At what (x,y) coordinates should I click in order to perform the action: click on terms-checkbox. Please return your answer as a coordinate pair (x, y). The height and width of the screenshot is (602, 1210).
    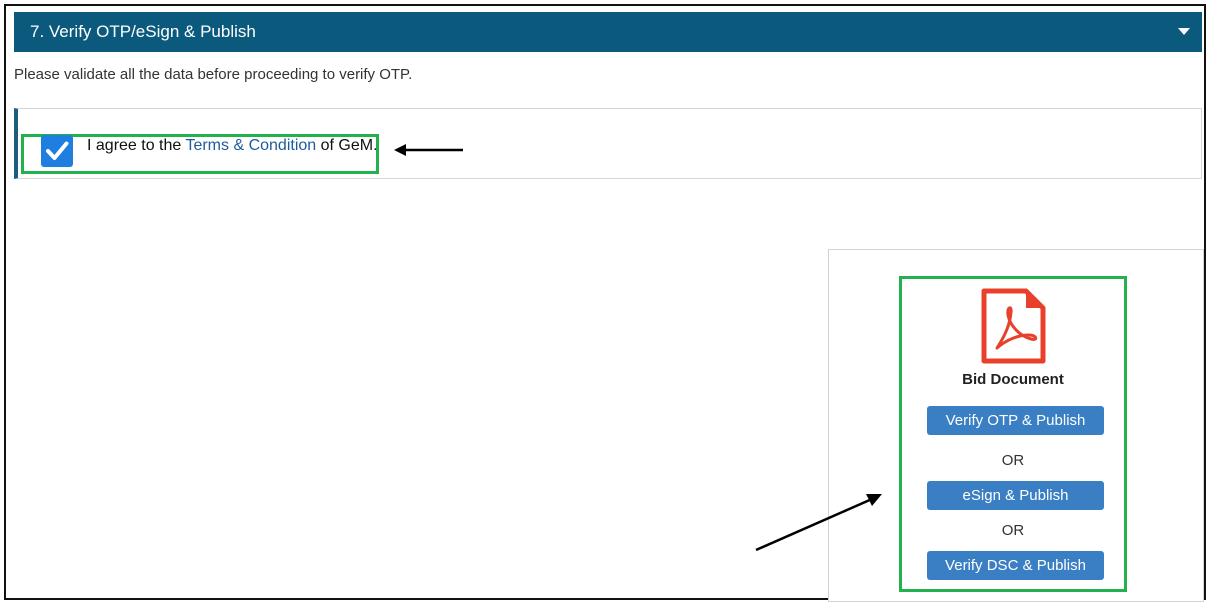
    Looking at the image, I should click on (57, 151).